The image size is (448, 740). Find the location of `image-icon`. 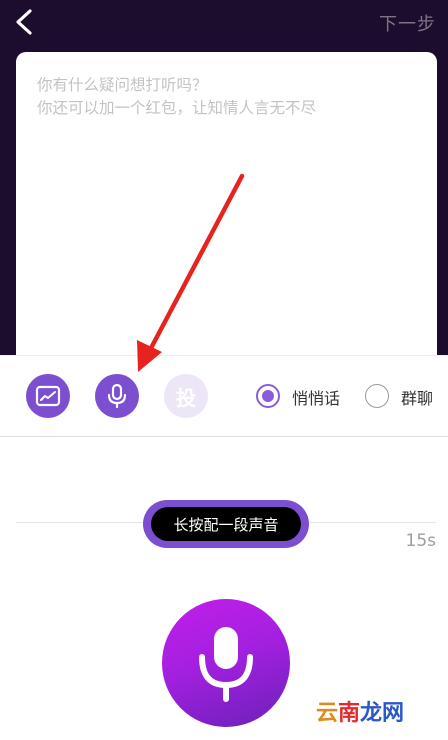

image-icon is located at coordinates (48, 396).